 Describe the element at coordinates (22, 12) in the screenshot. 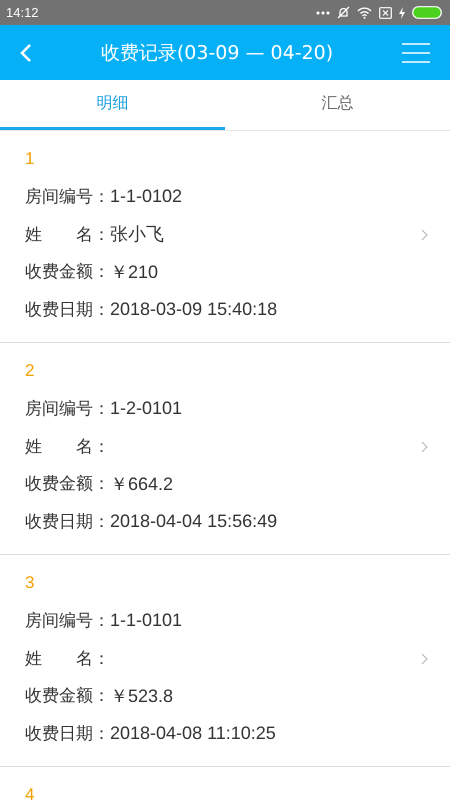

I see `status-time: 14:12` at that location.